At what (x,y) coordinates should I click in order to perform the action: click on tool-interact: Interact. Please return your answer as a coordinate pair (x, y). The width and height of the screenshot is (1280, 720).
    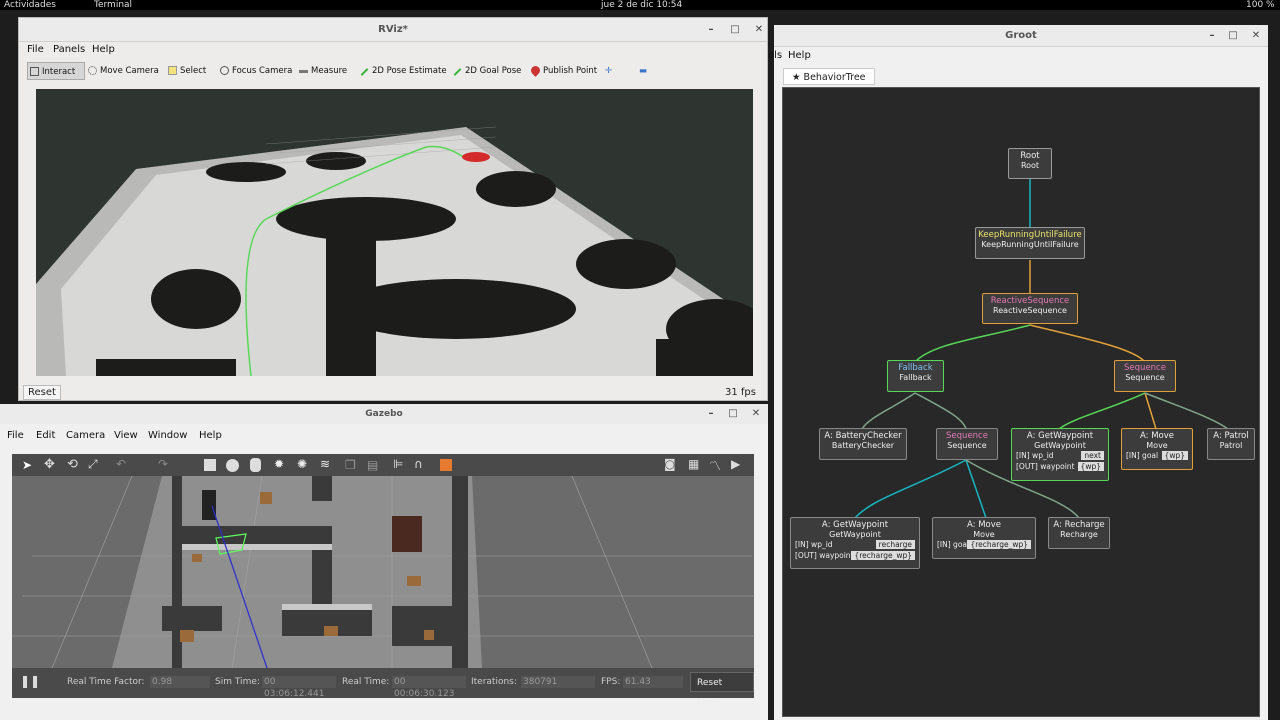
    Looking at the image, I should click on (56, 71).